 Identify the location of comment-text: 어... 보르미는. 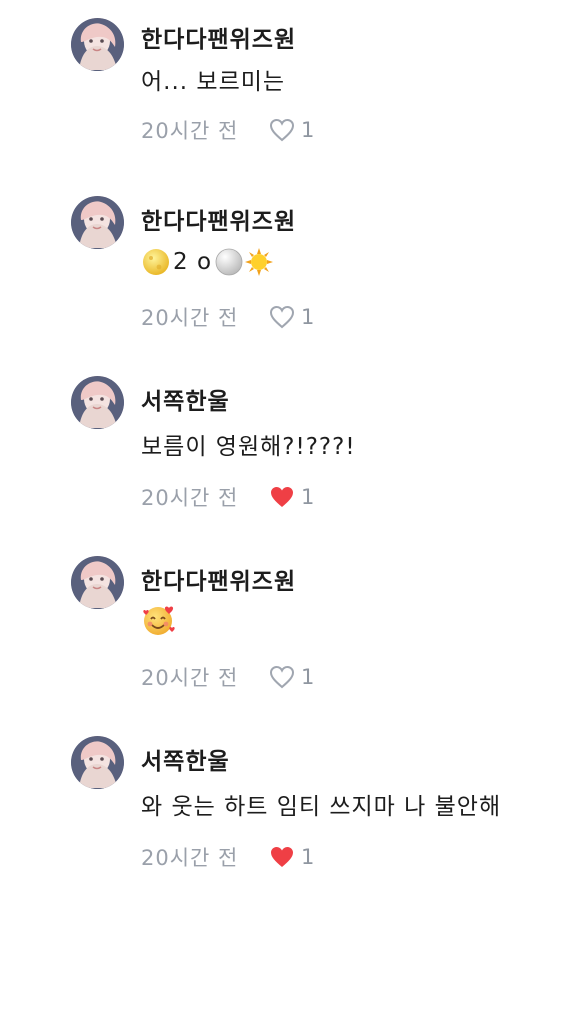
(213, 82).